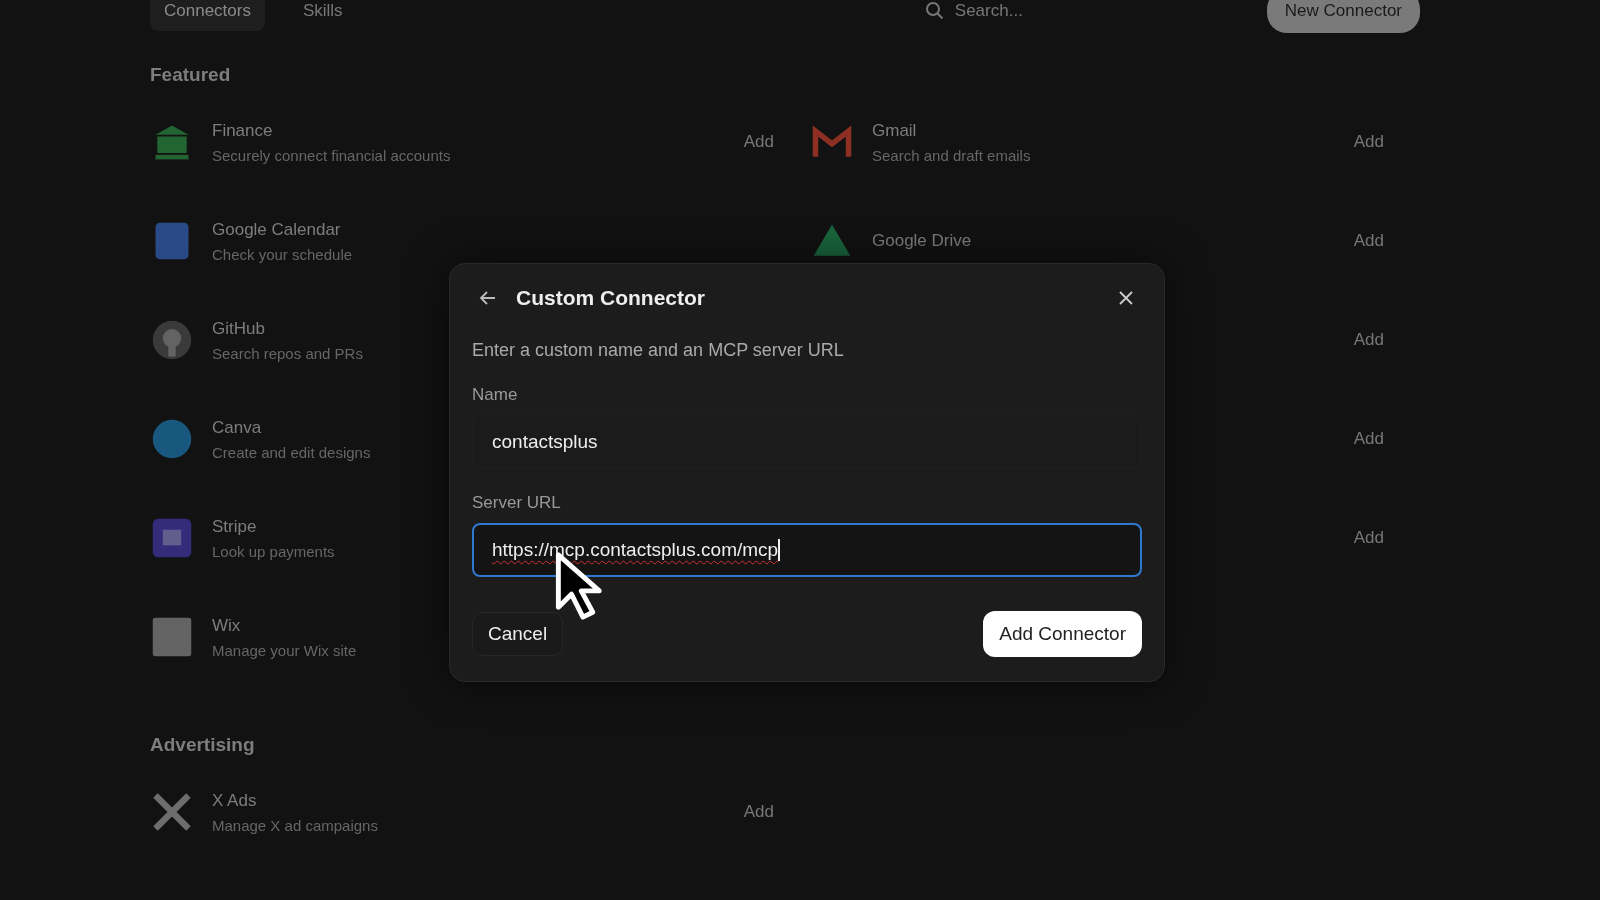 The width and height of the screenshot is (1600, 900). Describe the element at coordinates (172, 637) in the screenshot. I see `square-icon` at that location.